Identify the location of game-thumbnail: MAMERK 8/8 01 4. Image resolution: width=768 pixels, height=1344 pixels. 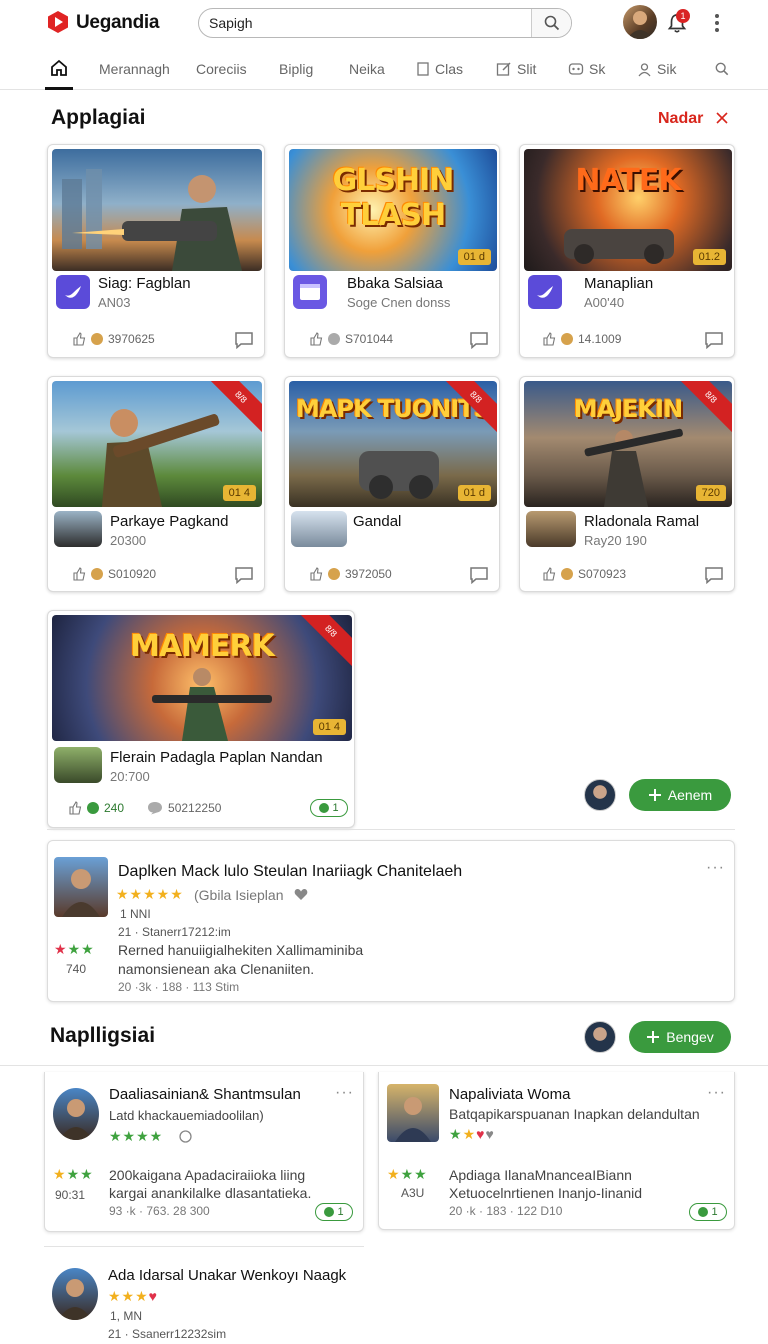
(202, 678).